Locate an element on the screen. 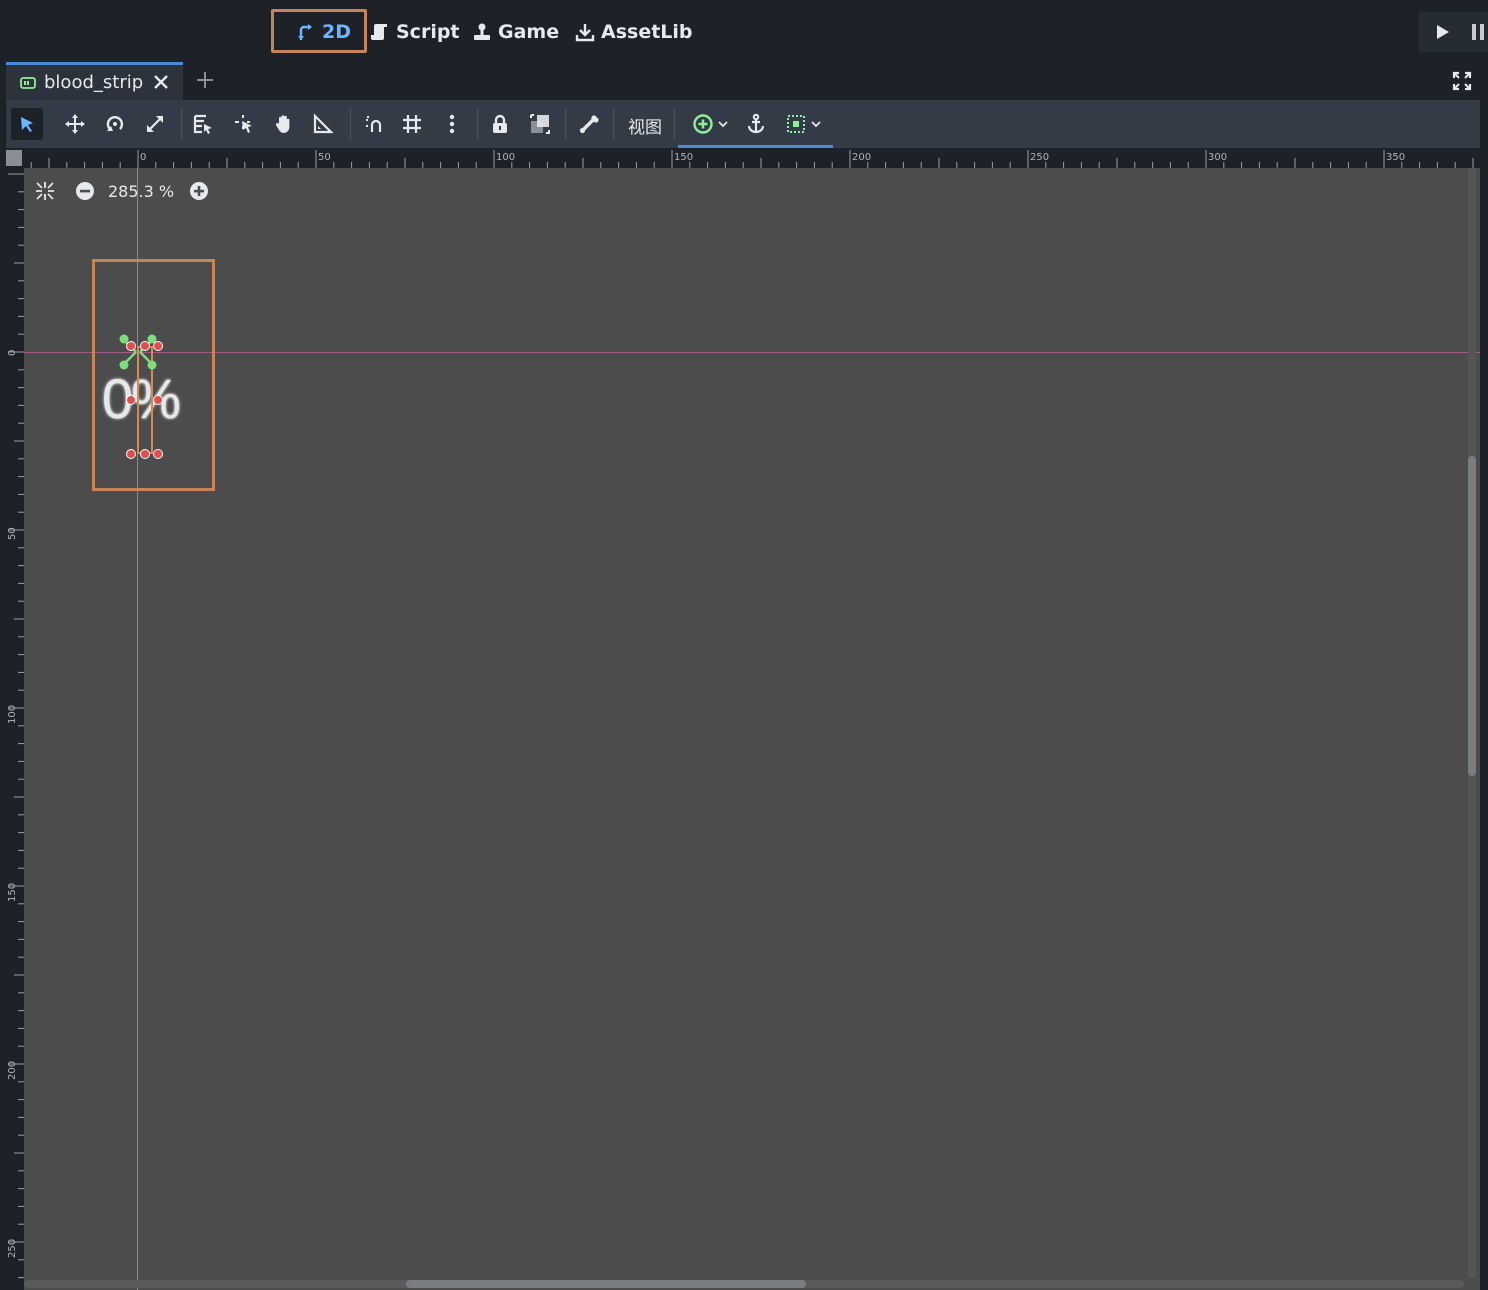 Image resolution: width=1488 pixels, height=1290 pixels. scale-icon is located at coordinates (155, 124).